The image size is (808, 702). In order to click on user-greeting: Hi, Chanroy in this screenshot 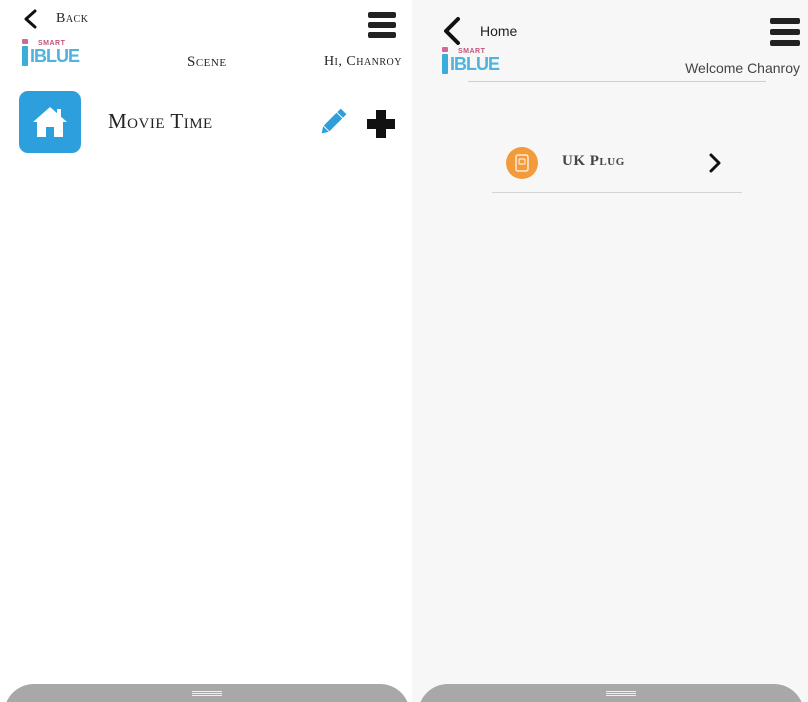, I will do `click(362, 61)`.